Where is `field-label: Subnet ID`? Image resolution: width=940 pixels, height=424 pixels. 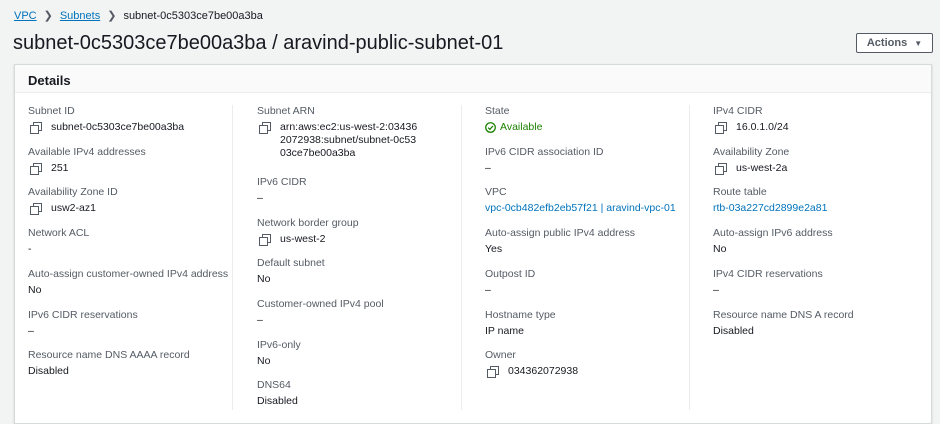 field-label: Subnet ID is located at coordinates (51, 111).